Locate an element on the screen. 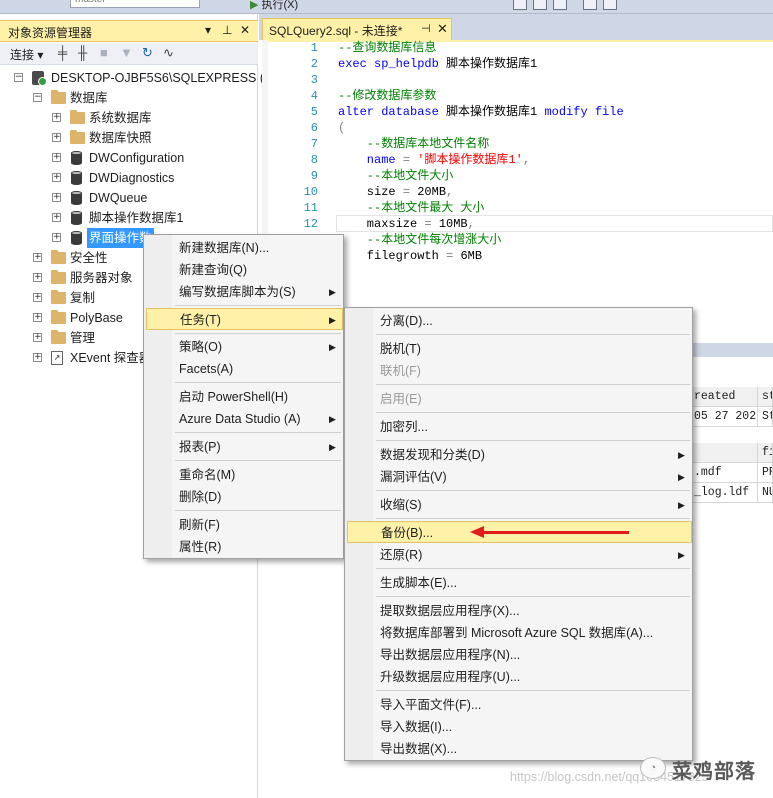  menu-item-delete: 删除(D) is located at coordinates (243, 497).